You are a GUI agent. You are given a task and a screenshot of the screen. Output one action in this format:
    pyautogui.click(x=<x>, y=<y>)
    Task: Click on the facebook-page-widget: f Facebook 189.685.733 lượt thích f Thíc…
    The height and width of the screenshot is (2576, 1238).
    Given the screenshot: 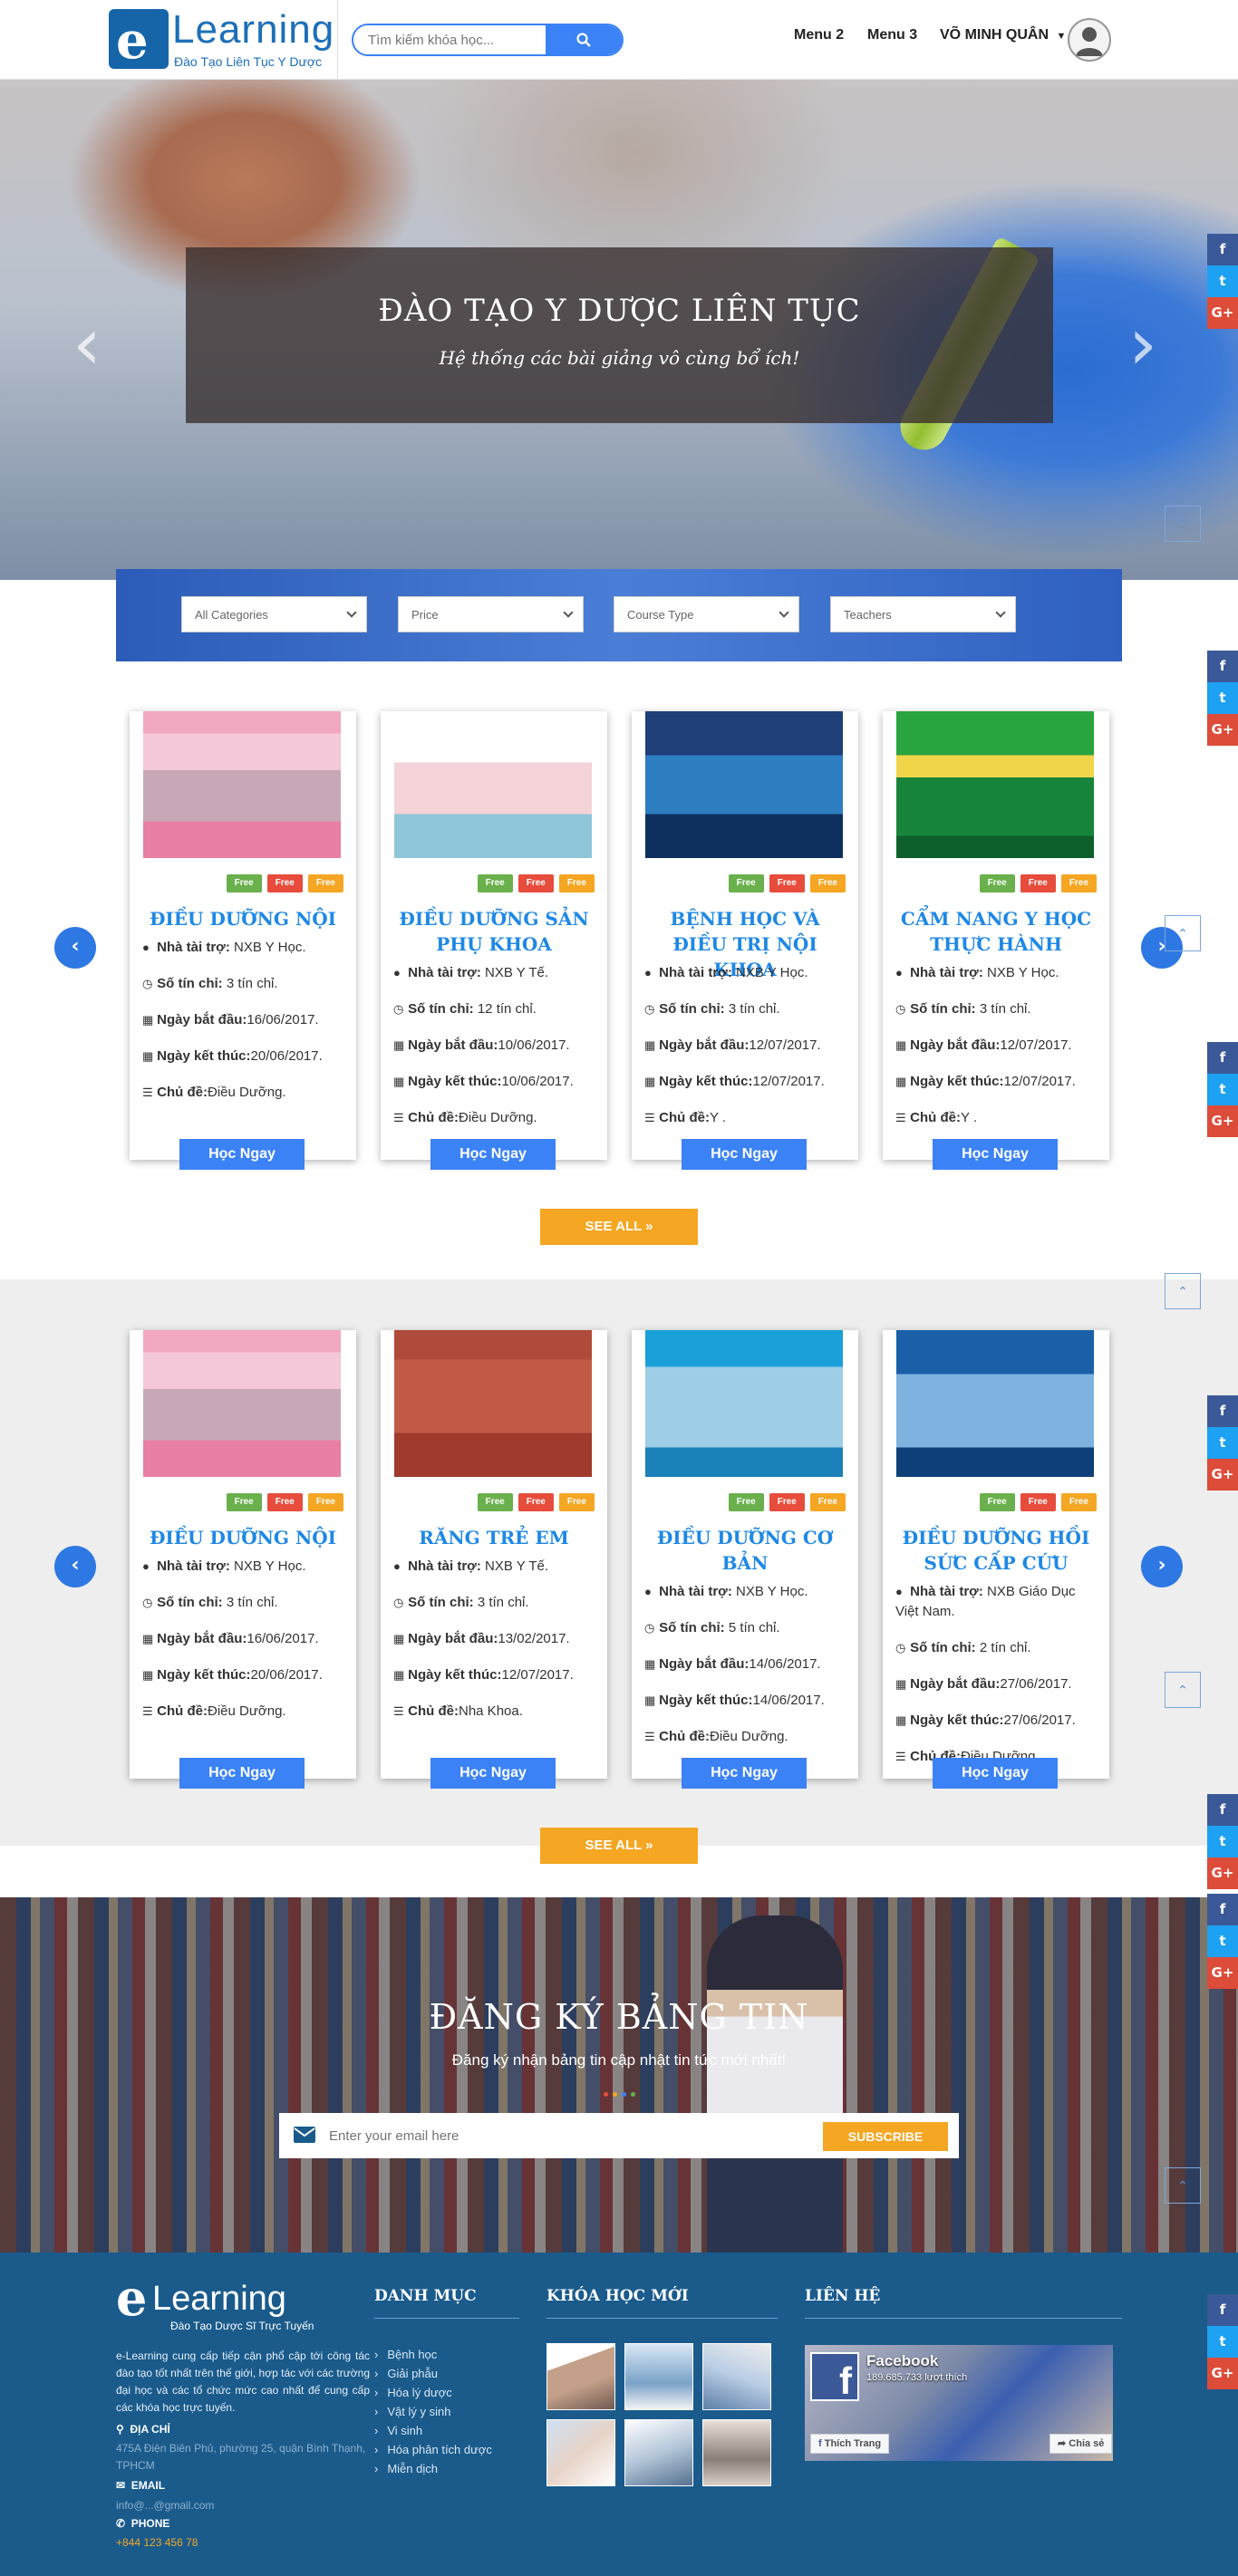 What is the action you would take?
    pyautogui.click(x=959, y=2403)
    